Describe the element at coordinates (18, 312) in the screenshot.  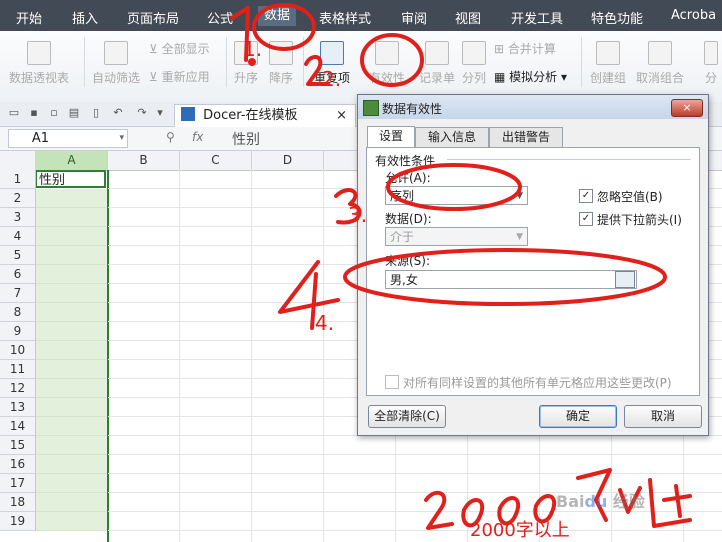
I see `row-header: 8` at that location.